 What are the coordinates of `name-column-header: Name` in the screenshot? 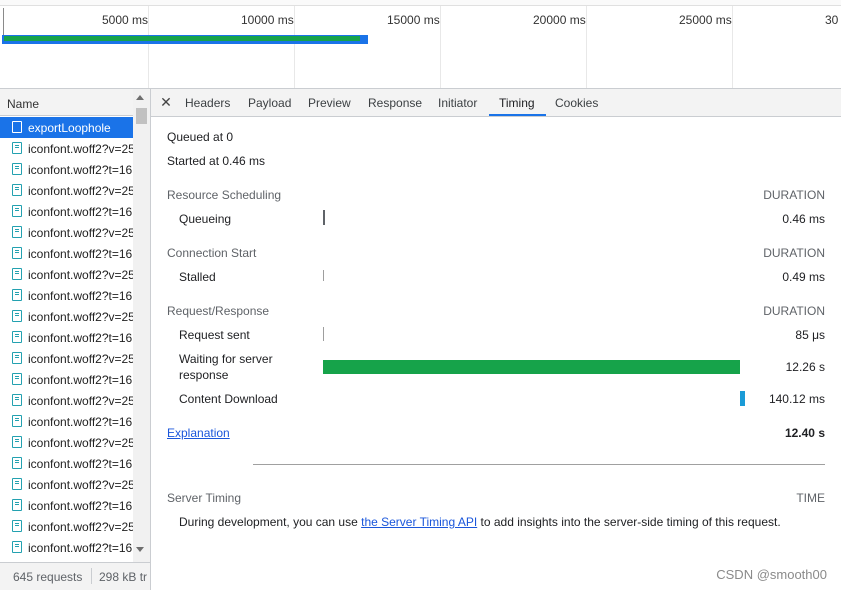 It's located at (75, 102).